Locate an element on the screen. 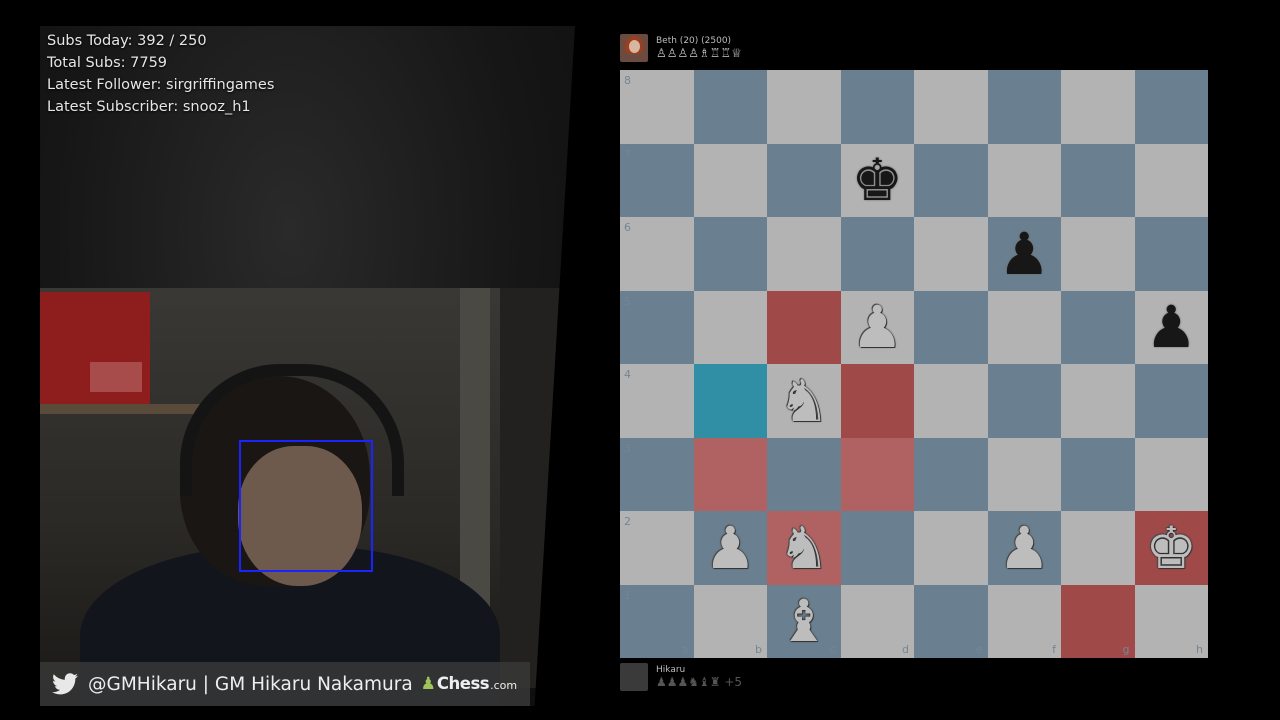 This screenshot has width=1280, height=720. square-c5 is located at coordinates (804, 327).